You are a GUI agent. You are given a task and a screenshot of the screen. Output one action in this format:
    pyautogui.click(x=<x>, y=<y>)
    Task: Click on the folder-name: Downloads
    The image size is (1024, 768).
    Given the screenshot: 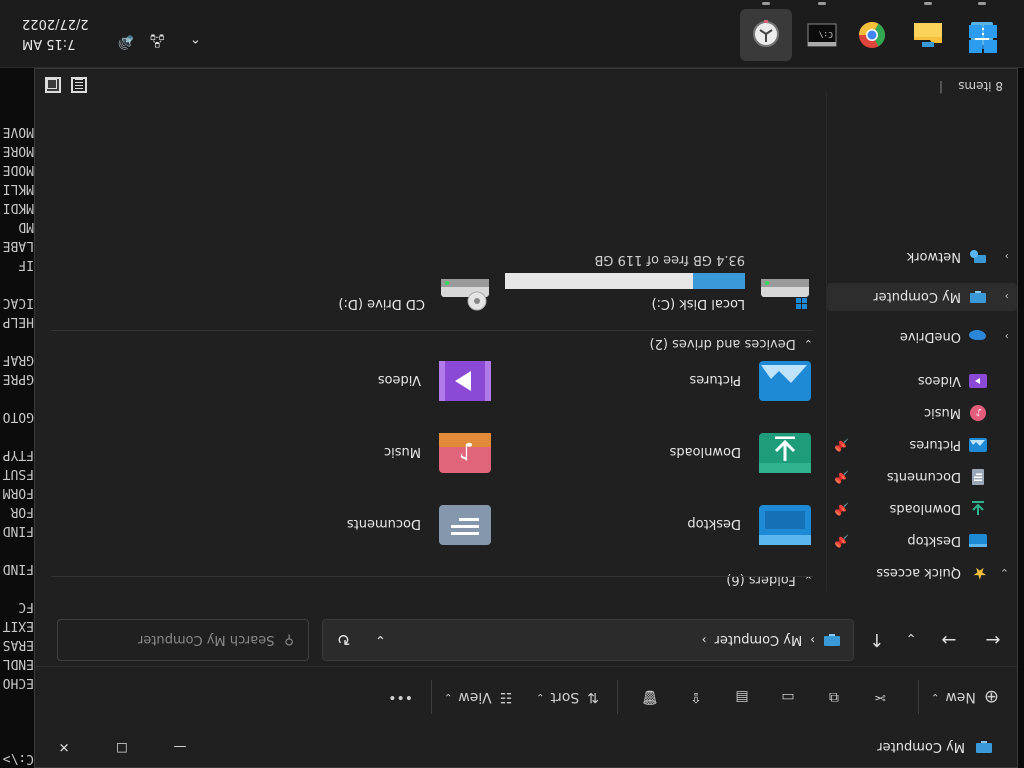 What is the action you would take?
    pyautogui.click(x=705, y=451)
    